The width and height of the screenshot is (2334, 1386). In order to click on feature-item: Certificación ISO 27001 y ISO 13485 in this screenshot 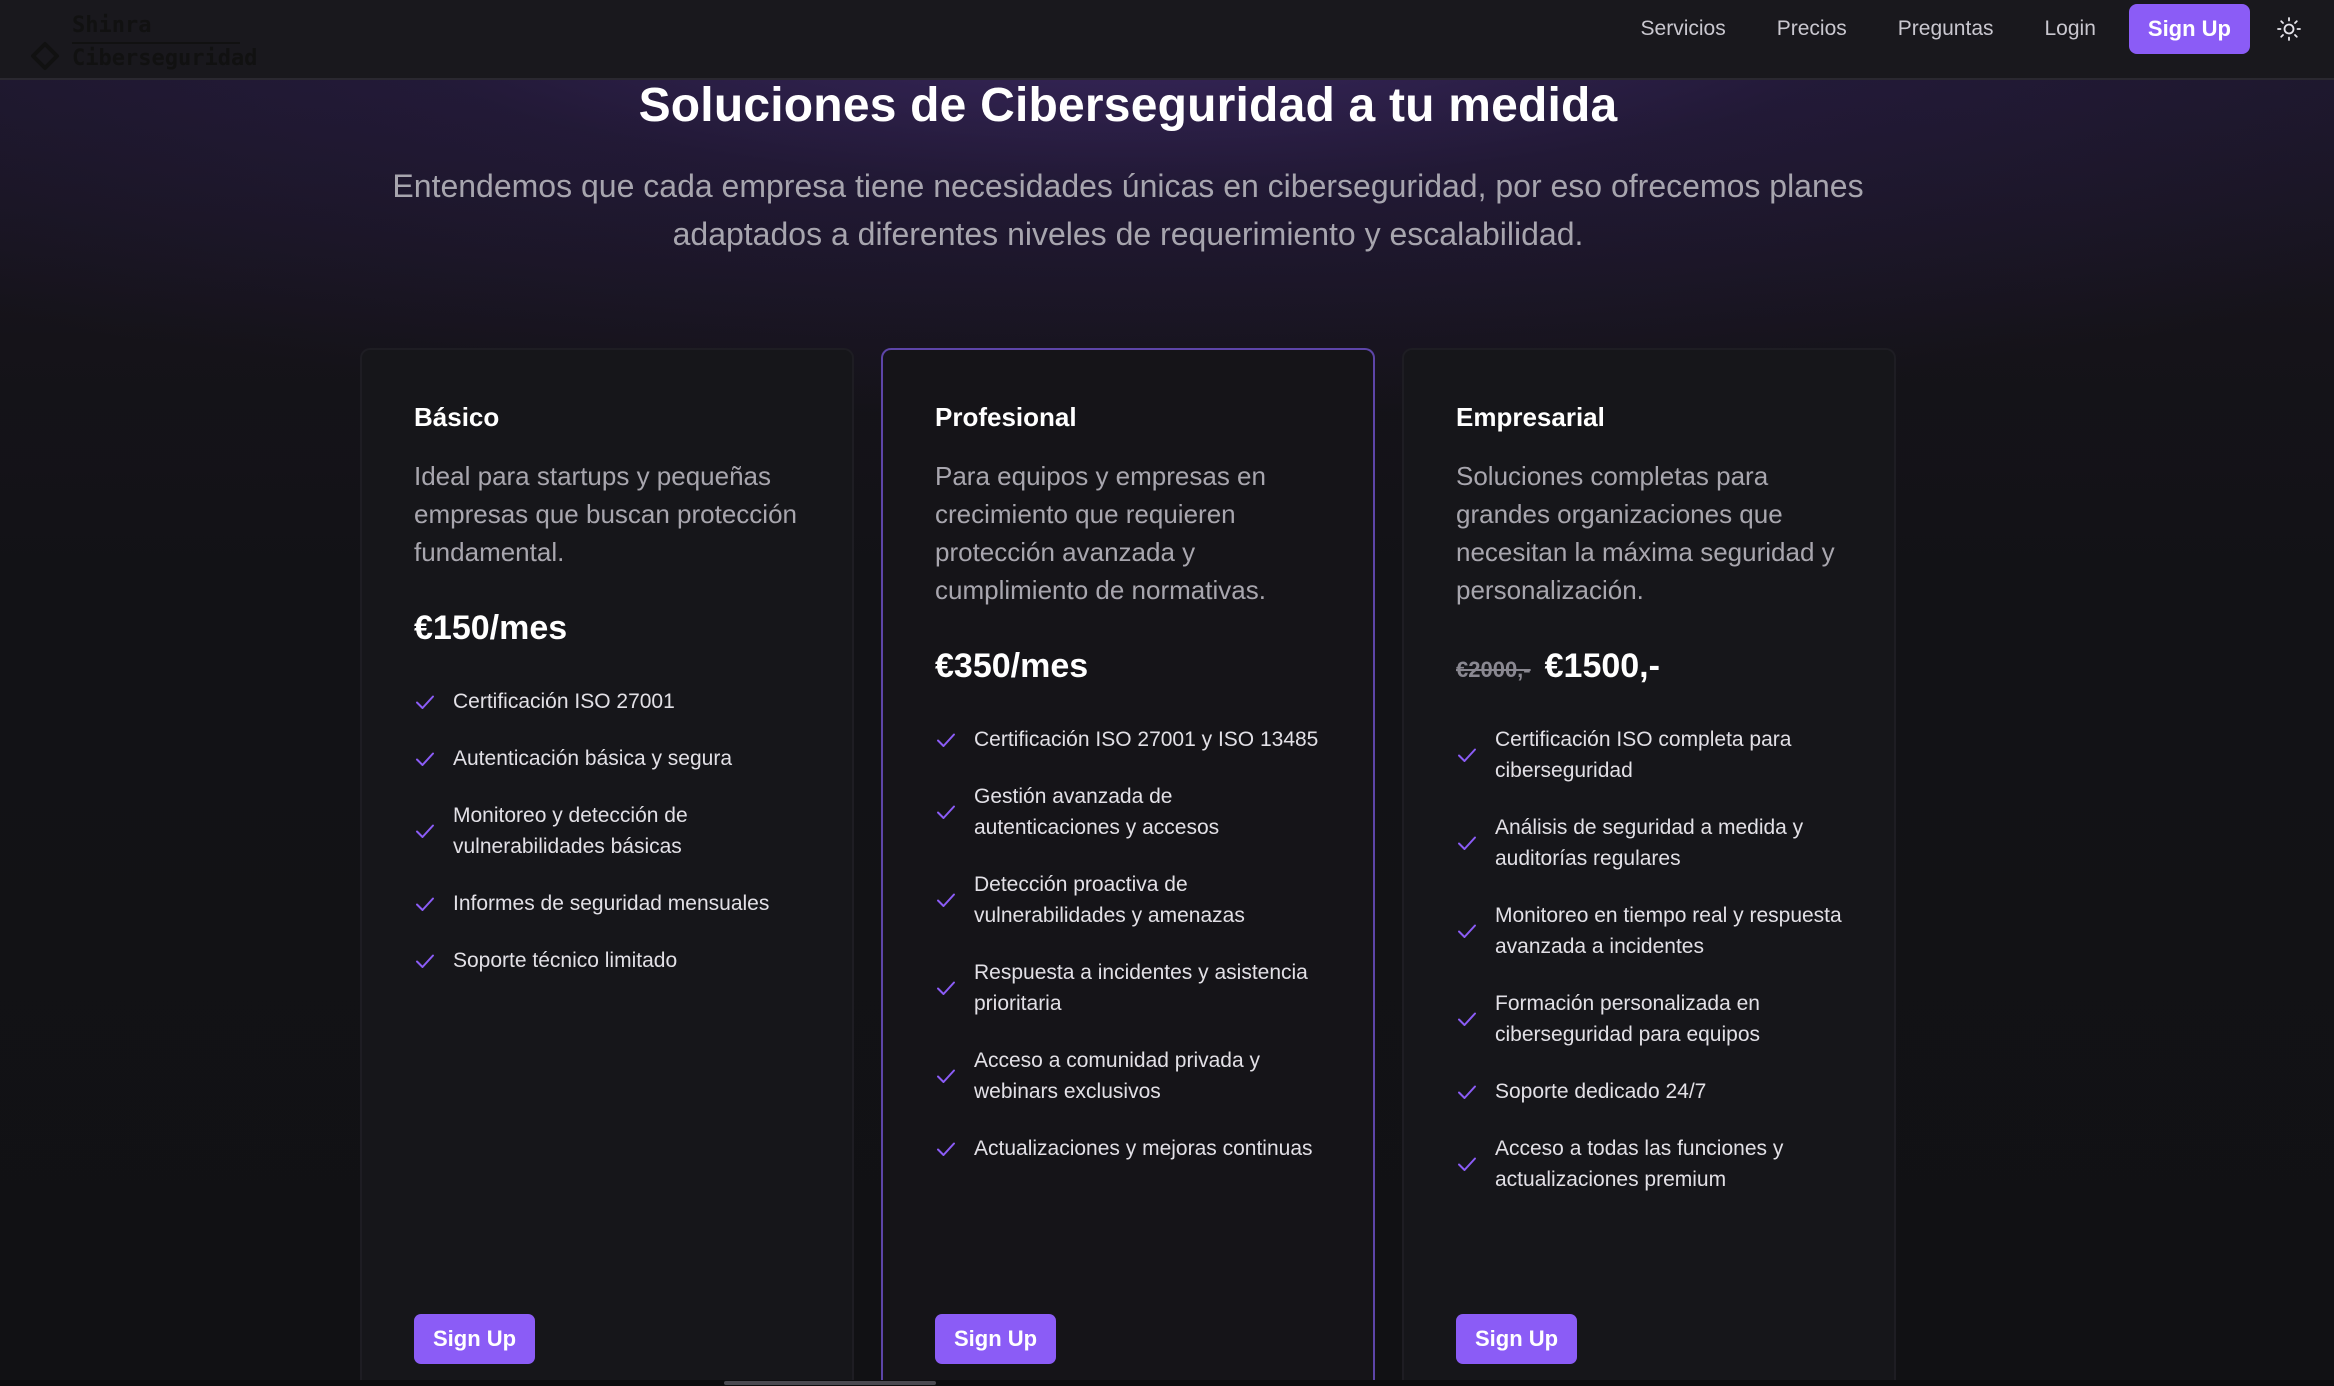, I will do `click(1129, 739)`.